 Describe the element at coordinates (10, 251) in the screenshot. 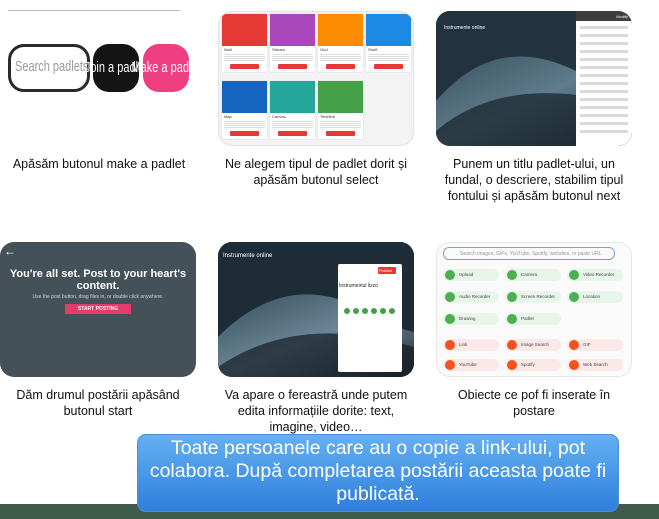

I see `back-arrow-icon: ←` at that location.